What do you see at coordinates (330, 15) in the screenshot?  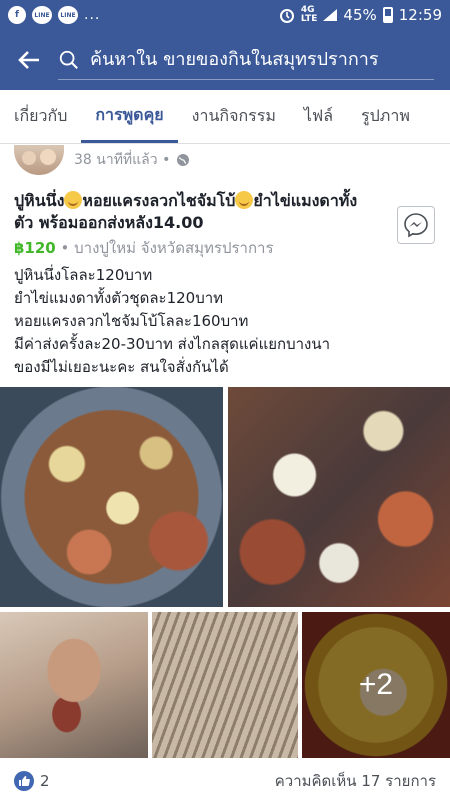 I see `signal-icon` at bounding box center [330, 15].